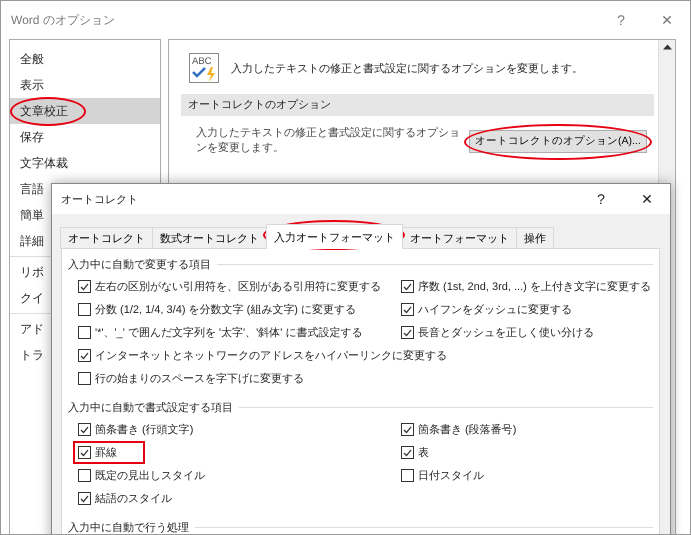 The width and height of the screenshot is (691, 535). I want to click on checkbox-label: 行の始まりのスペースを字下げに変更する, so click(199, 379).